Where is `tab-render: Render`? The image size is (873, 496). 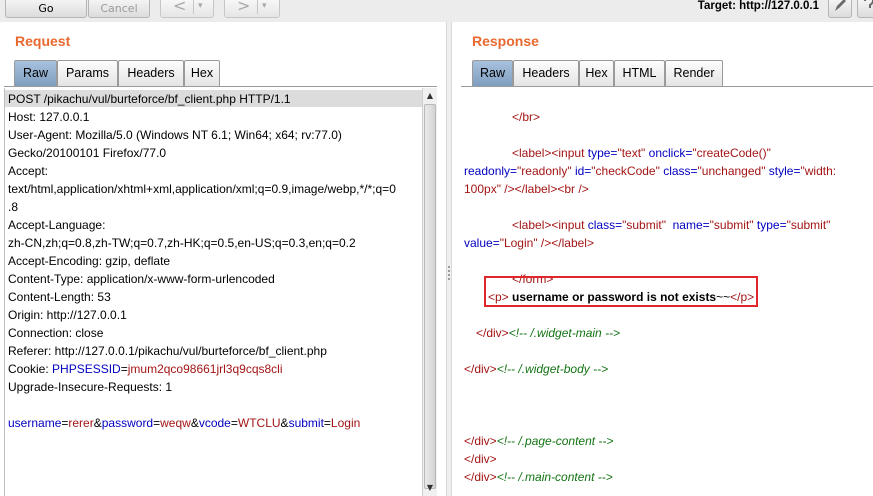
tab-render: Render is located at coordinates (694, 73).